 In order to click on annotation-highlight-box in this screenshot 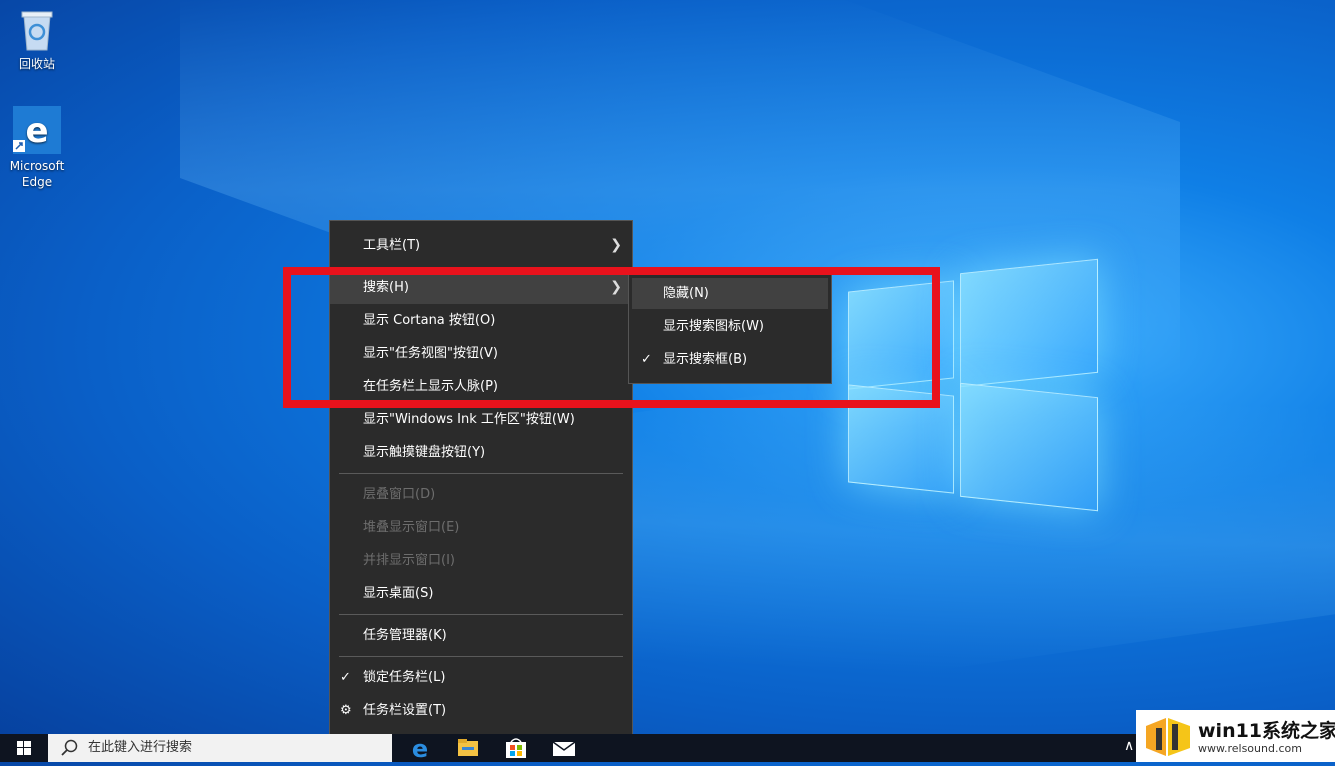, I will do `click(611, 337)`.